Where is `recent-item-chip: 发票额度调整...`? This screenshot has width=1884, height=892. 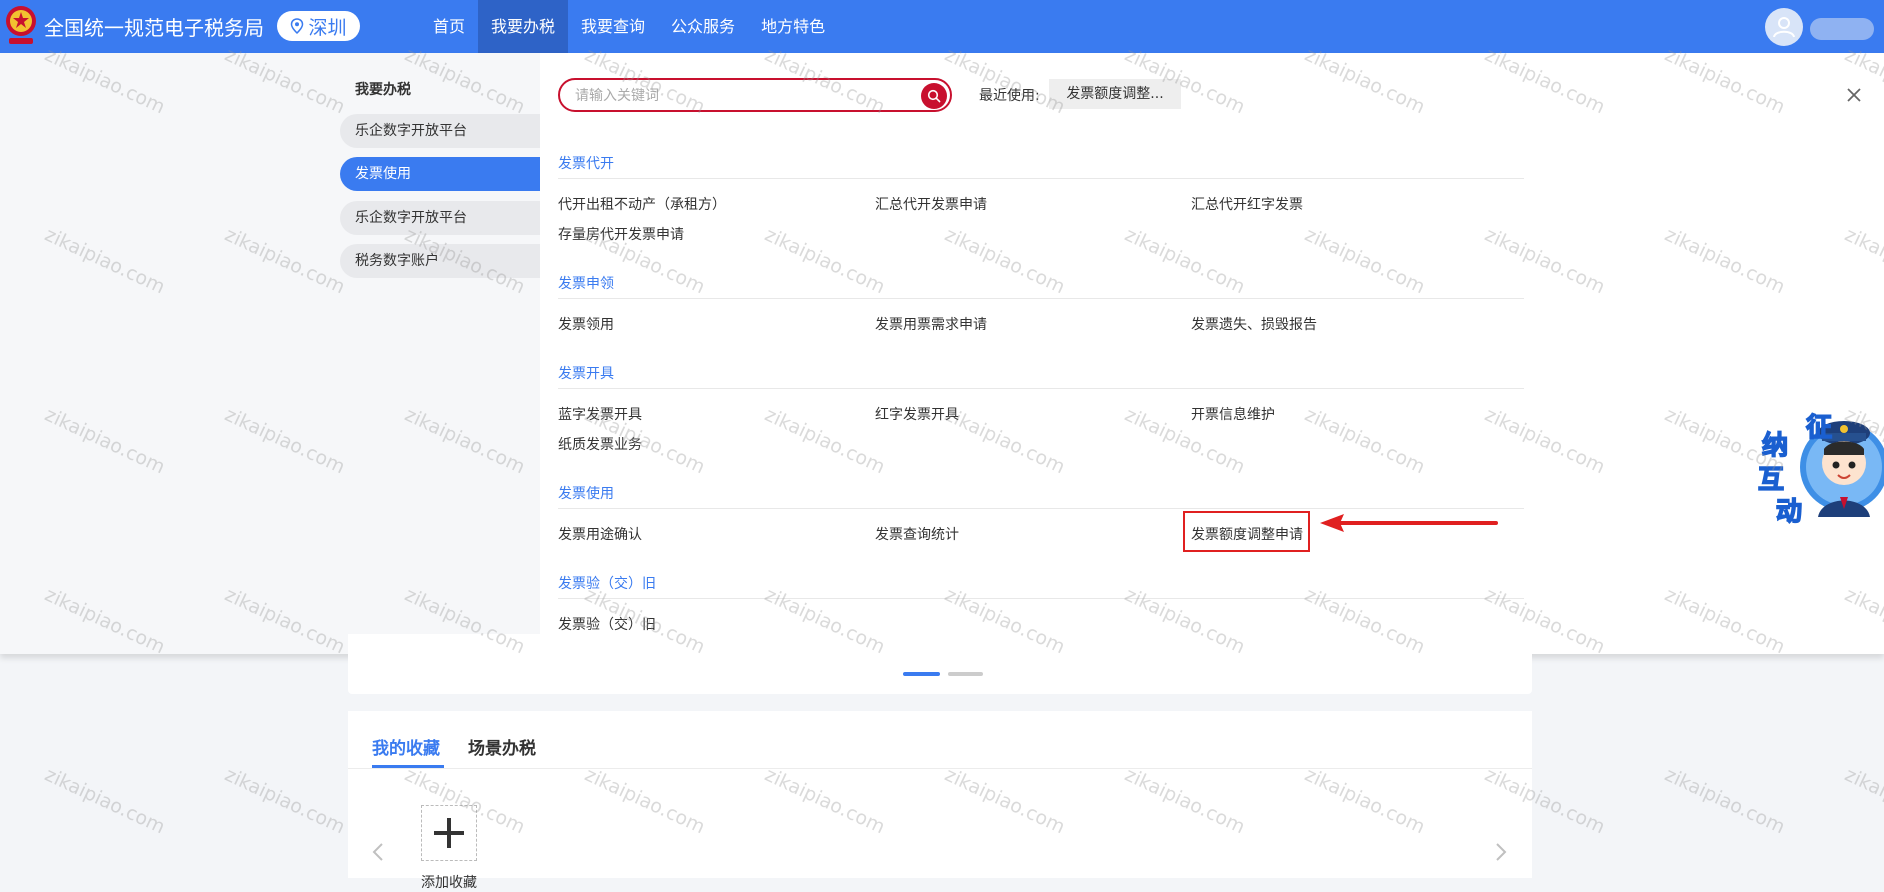
recent-item-chip: 发票额度调整... is located at coordinates (1115, 94).